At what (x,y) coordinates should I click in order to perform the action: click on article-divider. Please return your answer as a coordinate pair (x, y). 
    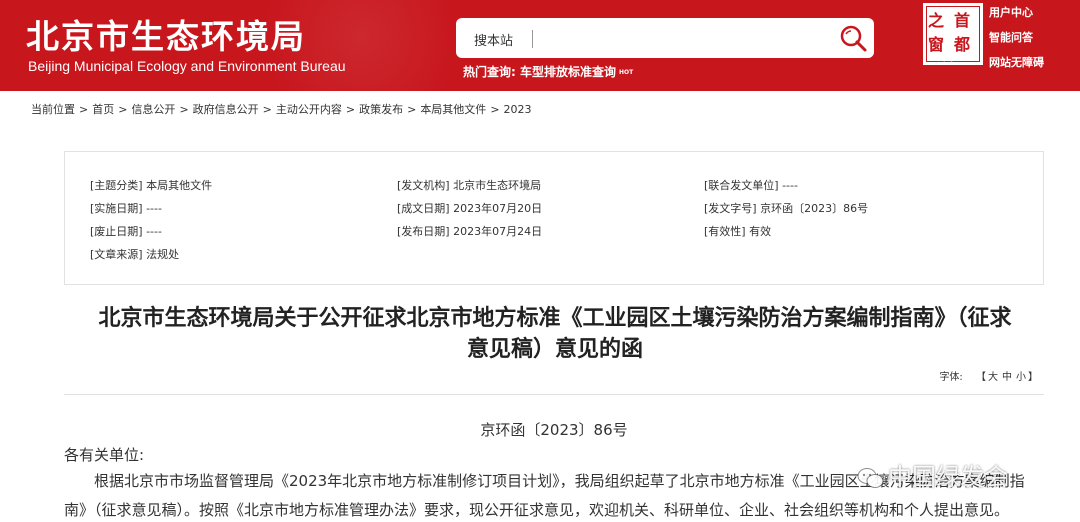
    Looking at the image, I should click on (554, 394).